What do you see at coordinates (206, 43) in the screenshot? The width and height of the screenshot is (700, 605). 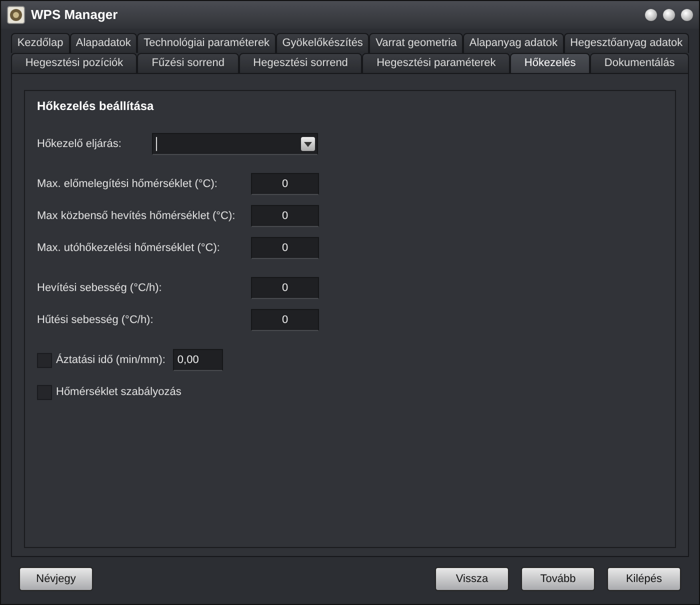 I see `tab: Technológiai paraméterek` at bounding box center [206, 43].